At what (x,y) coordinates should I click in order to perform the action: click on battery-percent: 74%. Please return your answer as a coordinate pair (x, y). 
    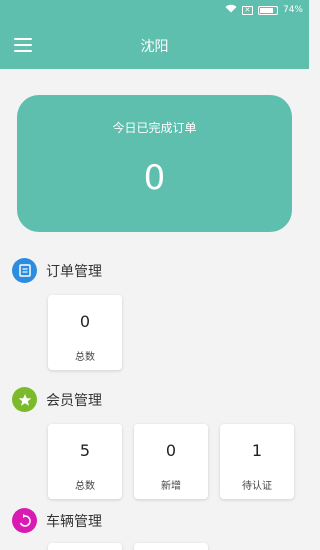
    Looking at the image, I should click on (292, 10).